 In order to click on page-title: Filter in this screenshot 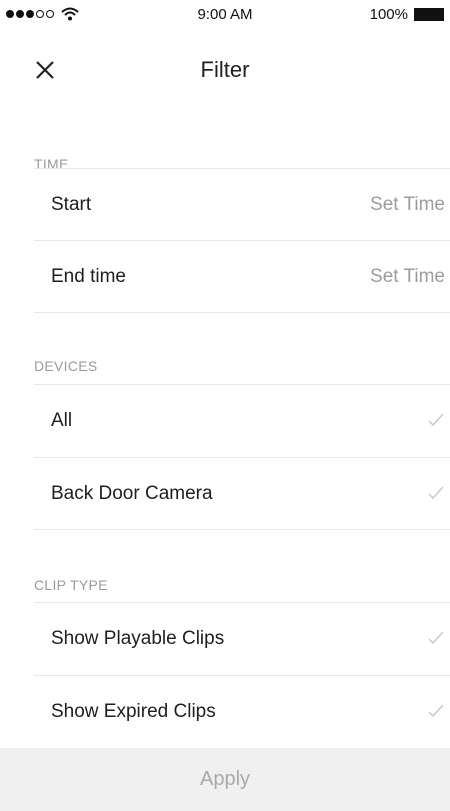, I will do `click(225, 69)`.